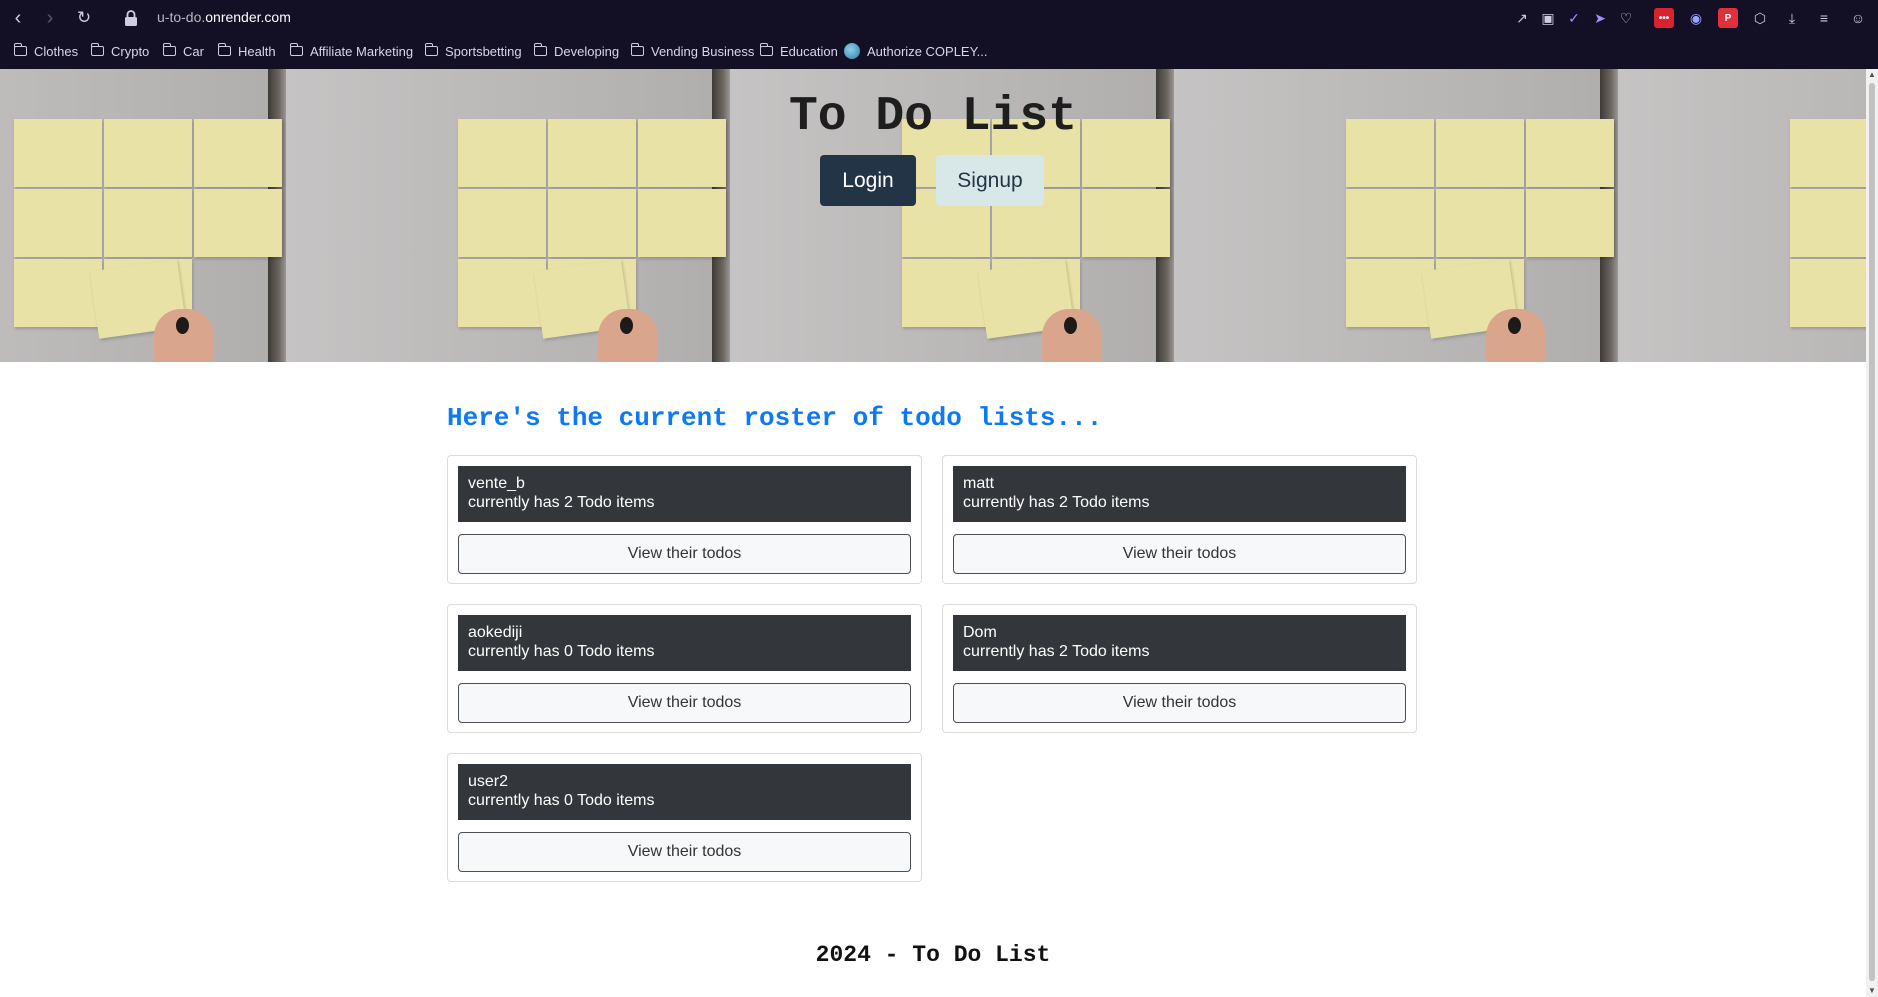 This screenshot has height=997, width=1878. Describe the element at coordinates (488, 781) in the screenshot. I see `user-name: user2` at that location.